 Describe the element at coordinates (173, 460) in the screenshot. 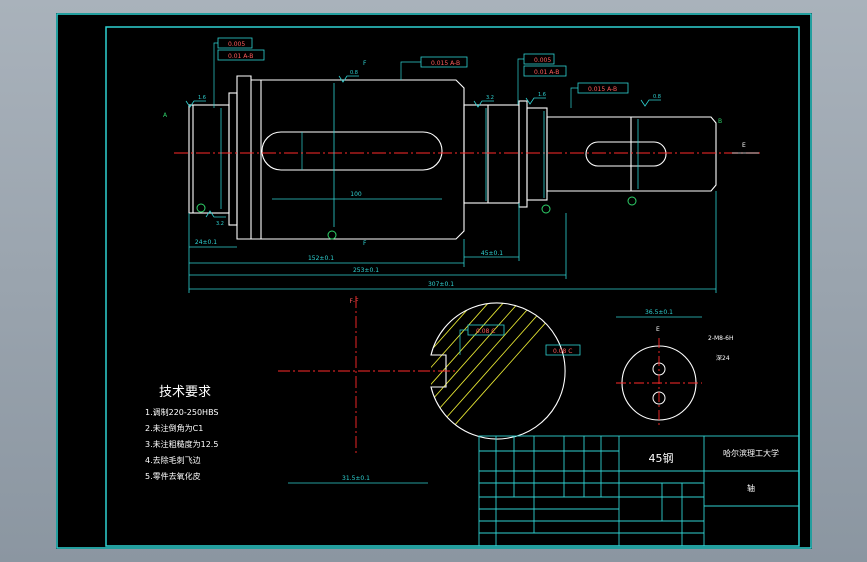

I see `tech-req-item-4: 4.去除毛刺飞边` at that location.